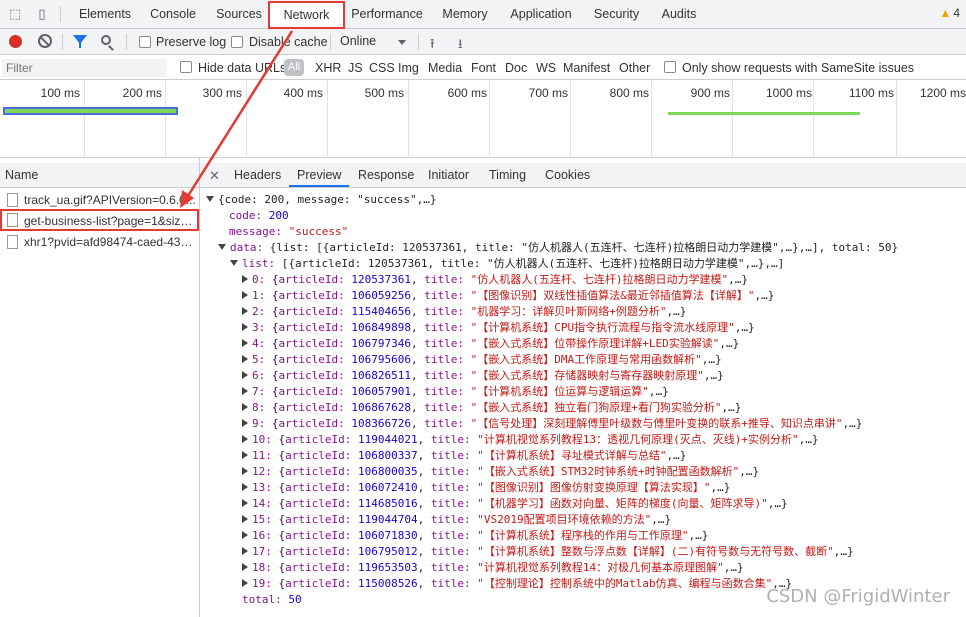 This screenshot has height=617, width=966. What do you see at coordinates (541, 14) in the screenshot?
I see `tab-application: Application` at bounding box center [541, 14].